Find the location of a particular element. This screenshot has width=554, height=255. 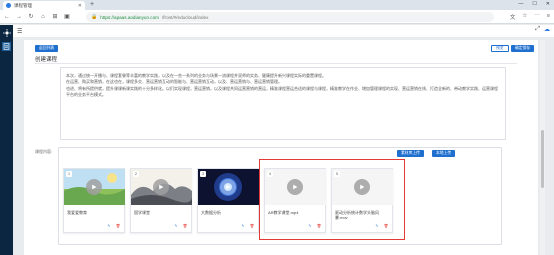

close-tab-icon: ✕ is located at coordinates (80, 6).